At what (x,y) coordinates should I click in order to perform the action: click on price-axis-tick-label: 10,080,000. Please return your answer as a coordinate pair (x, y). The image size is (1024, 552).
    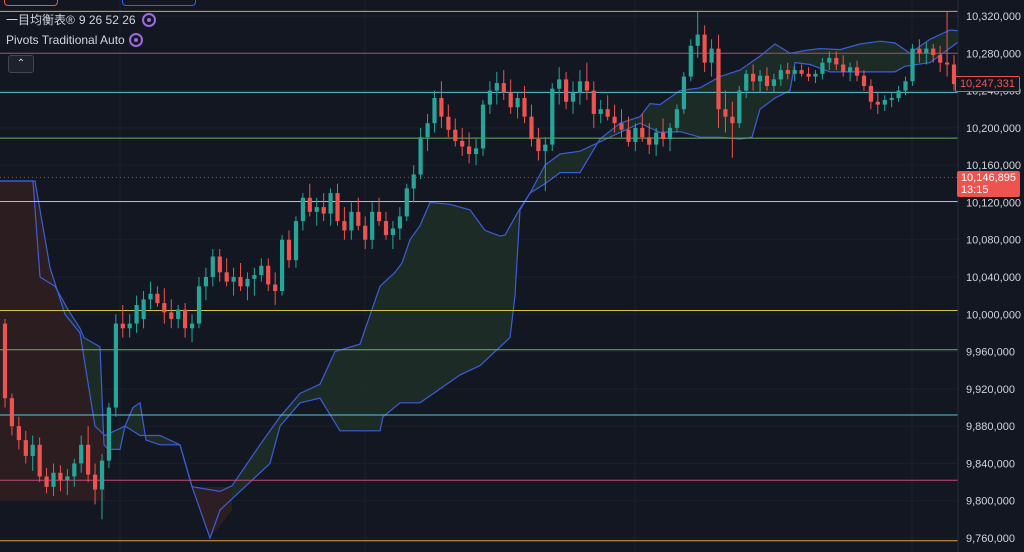
    Looking at the image, I should click on (993, 241).